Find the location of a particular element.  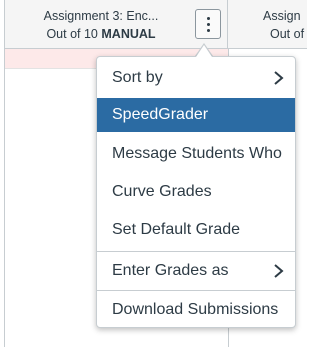

menu-item-curve-grades: Curve Grades is located at coordinates (196, 192).